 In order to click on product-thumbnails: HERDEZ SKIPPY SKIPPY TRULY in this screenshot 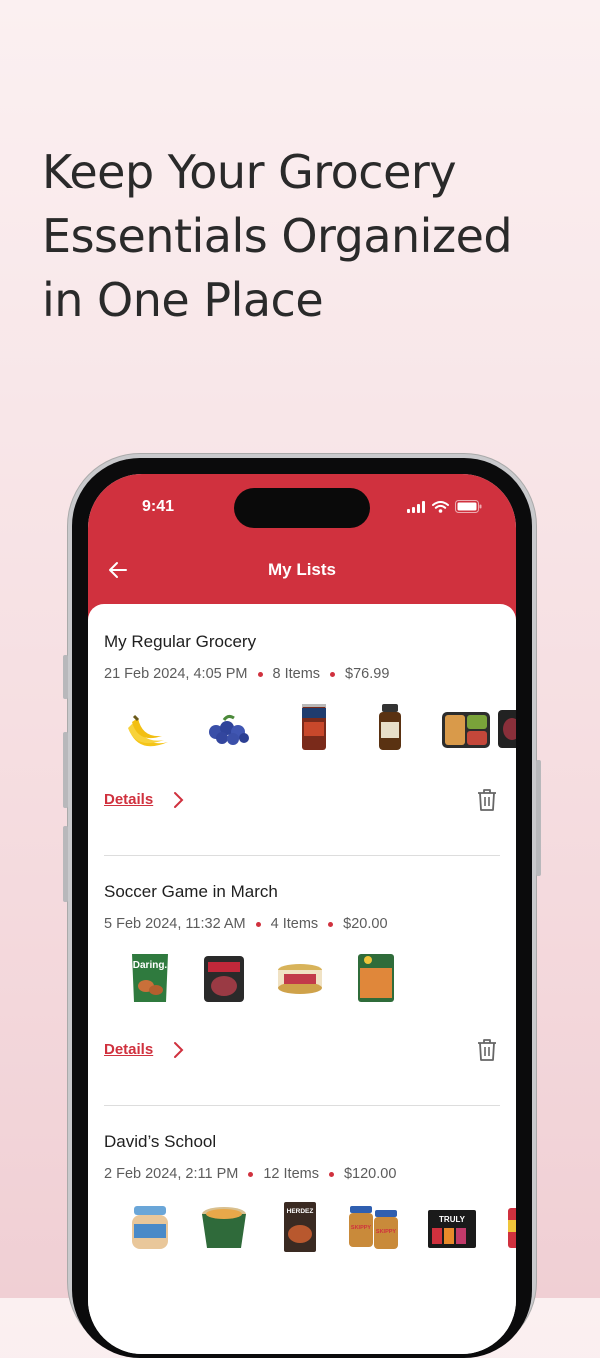, I will do `click(310, 1232)`.